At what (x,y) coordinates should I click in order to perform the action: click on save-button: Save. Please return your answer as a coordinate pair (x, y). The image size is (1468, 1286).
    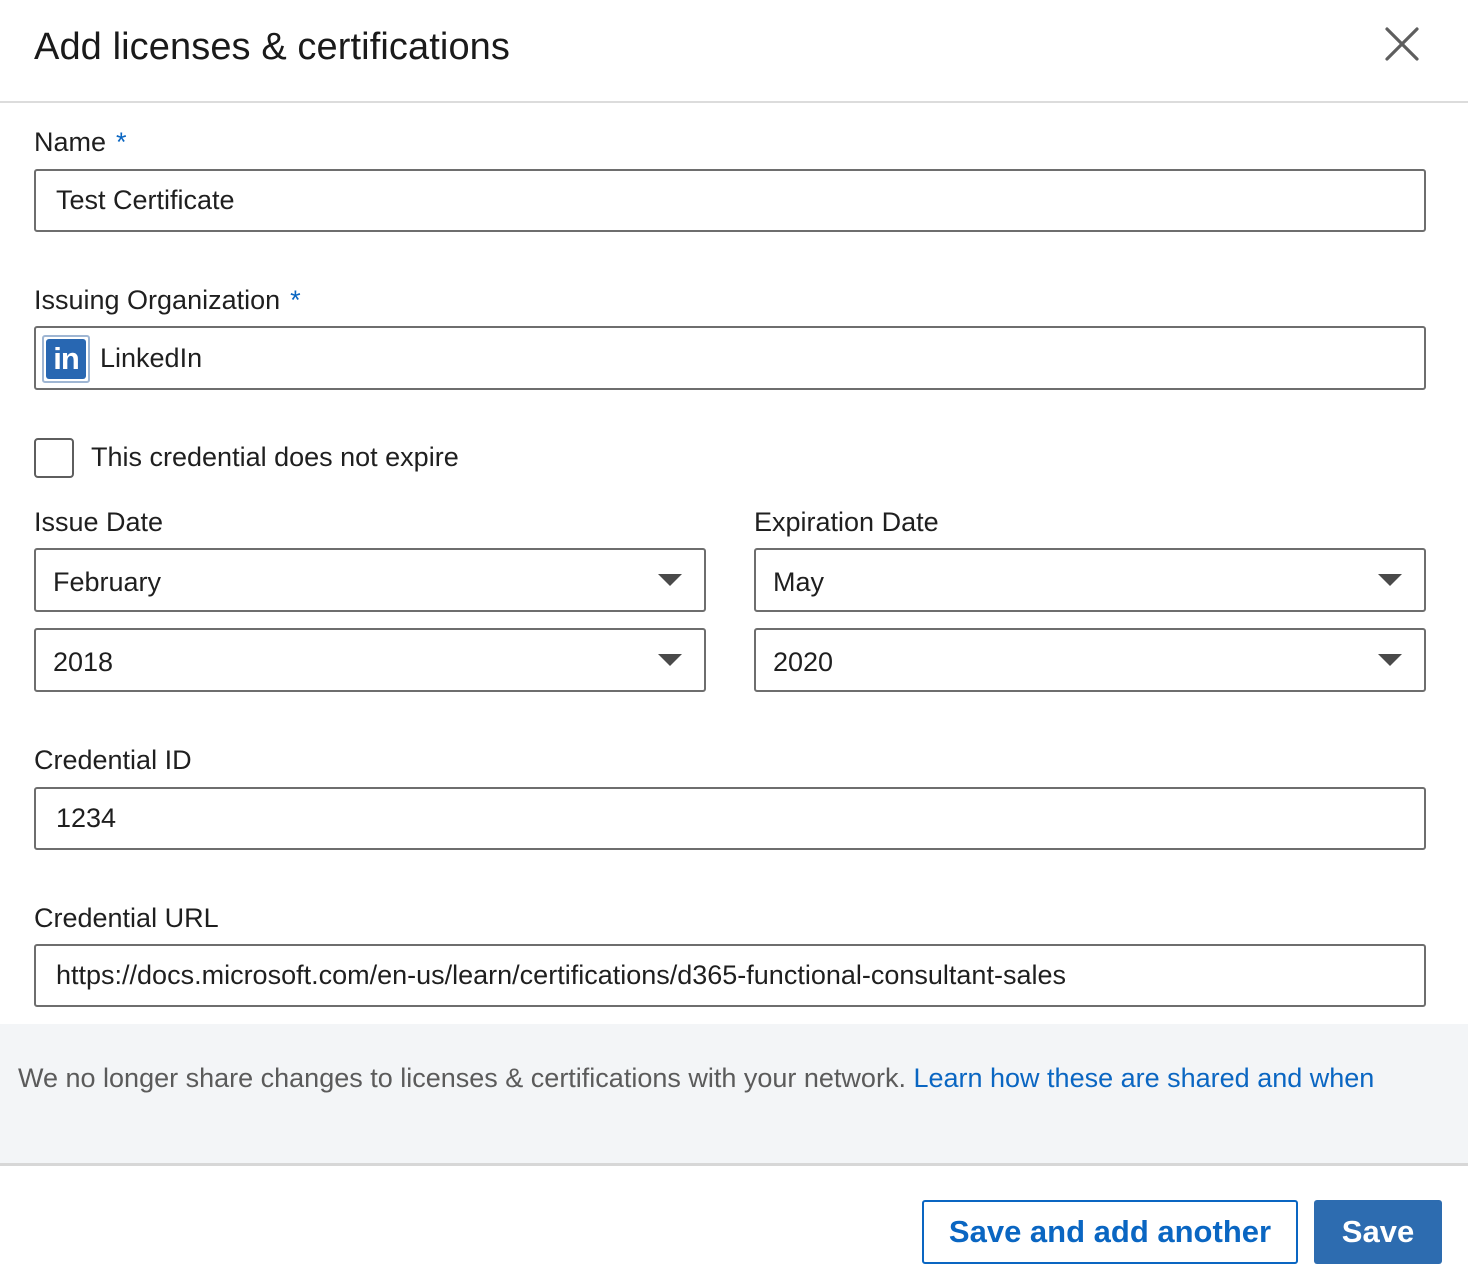
    Looking at the image, I should click on (1378, 1232).